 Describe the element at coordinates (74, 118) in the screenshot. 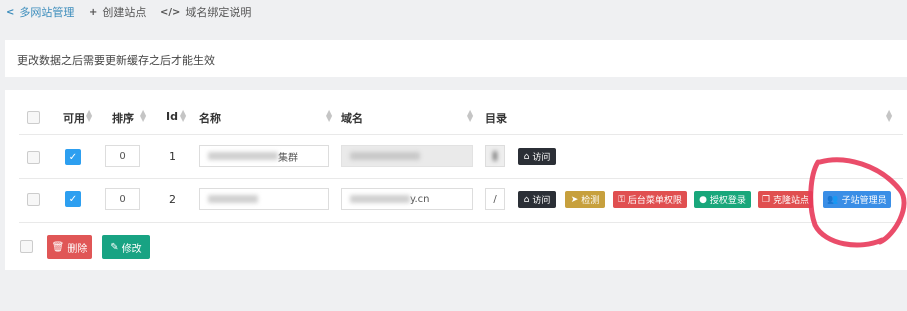

I see `header-enabled: 可用` at that location.